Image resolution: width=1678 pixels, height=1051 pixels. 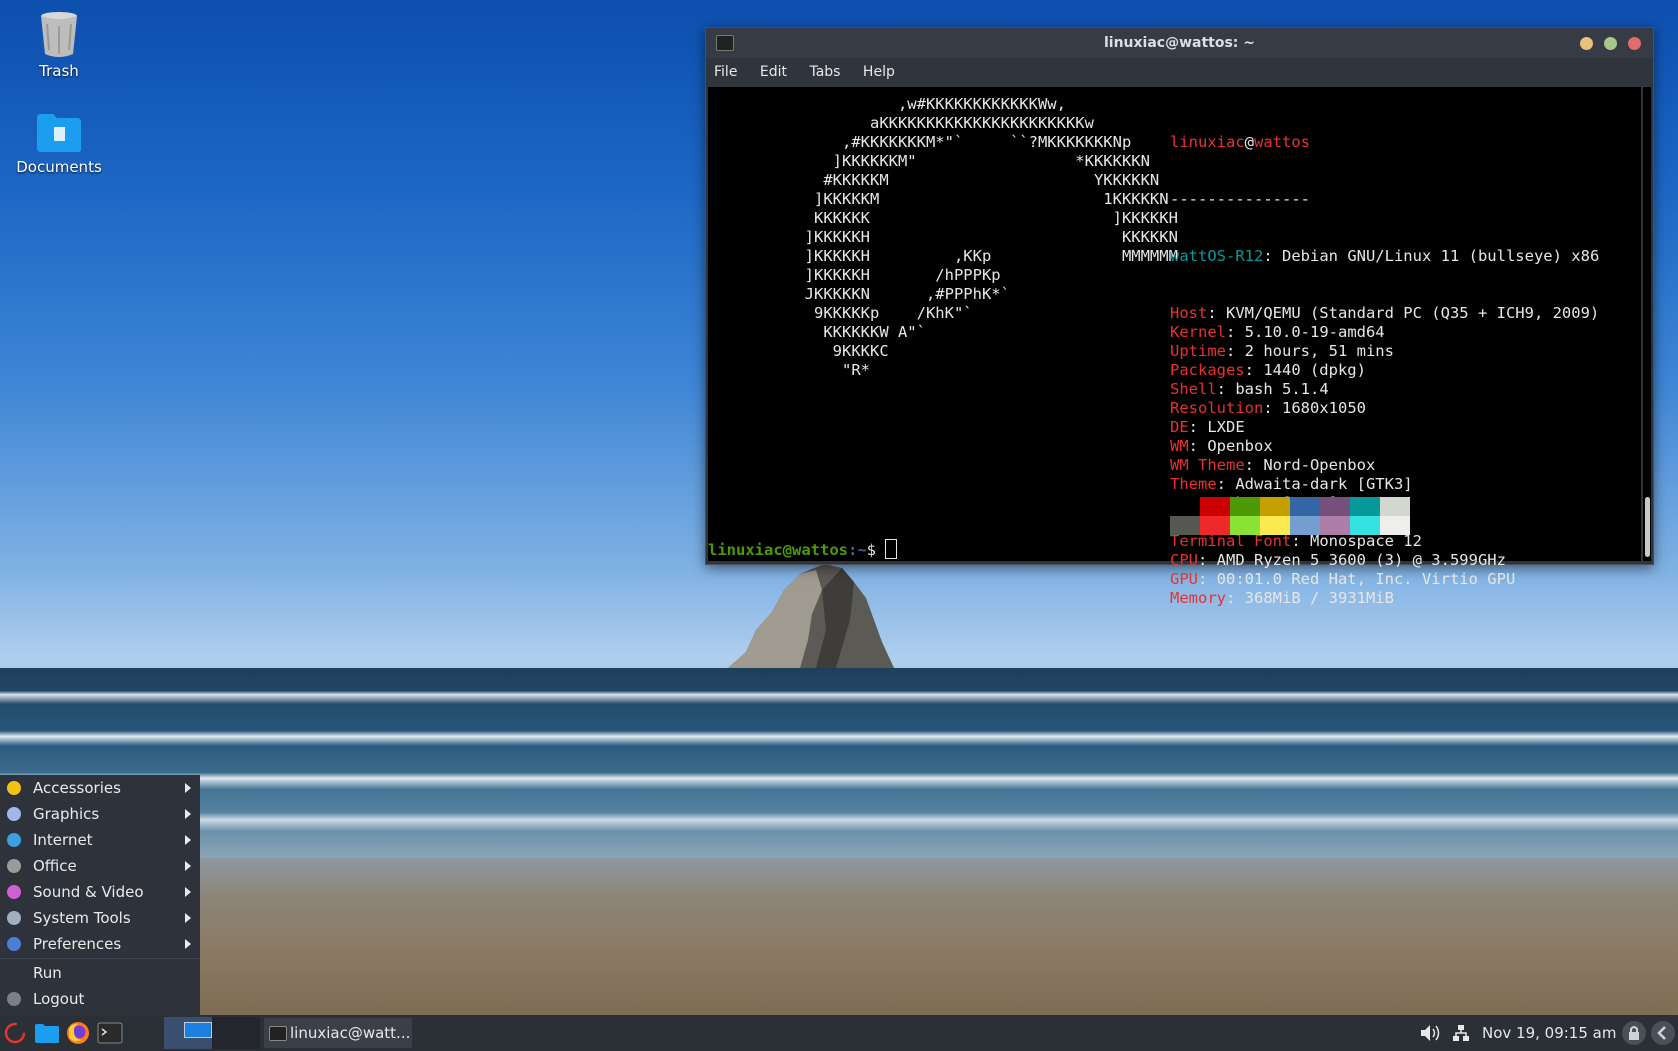 What do you see at coordinates (811, 616) in the screenshot?
I see `sea-stack-rock` at bounding box center [811, 616].